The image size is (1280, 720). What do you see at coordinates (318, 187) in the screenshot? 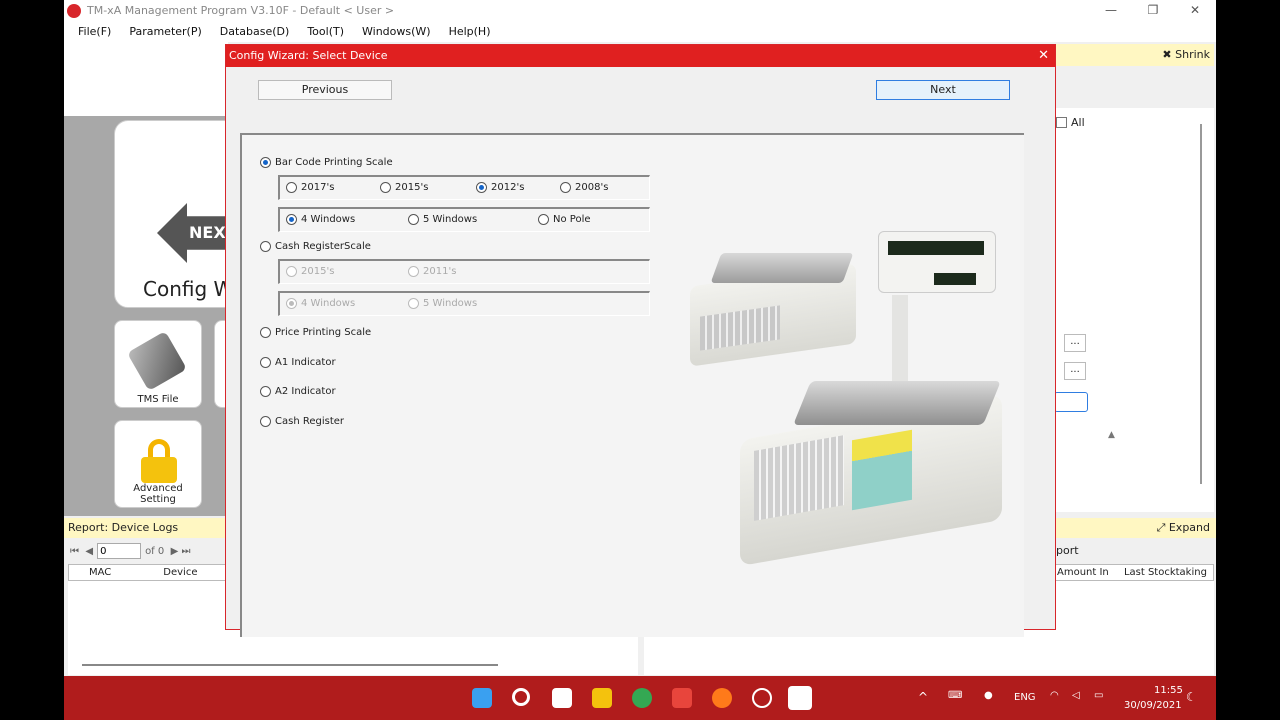
I see `bar-2017-label: 2017's` at bounding box center [318, 187].